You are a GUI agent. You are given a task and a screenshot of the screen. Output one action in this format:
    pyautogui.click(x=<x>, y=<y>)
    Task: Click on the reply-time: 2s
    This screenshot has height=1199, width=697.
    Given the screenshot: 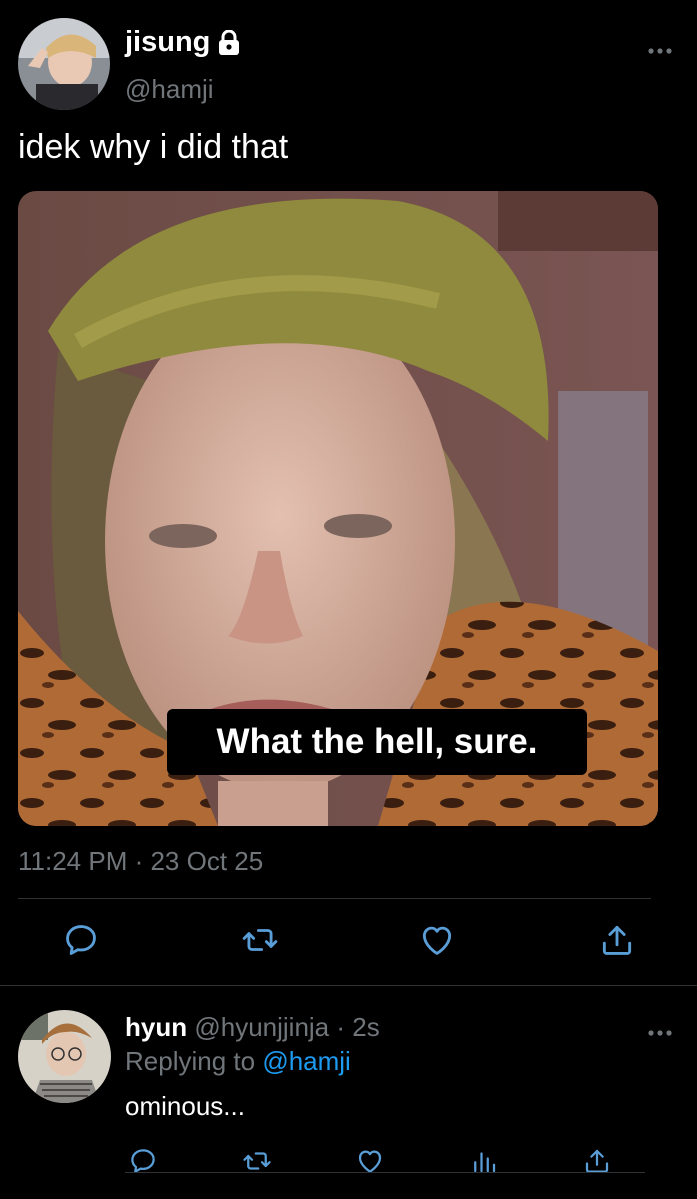 What is the action you would take?
    pyautogui.click(x=365, y=1027)
    